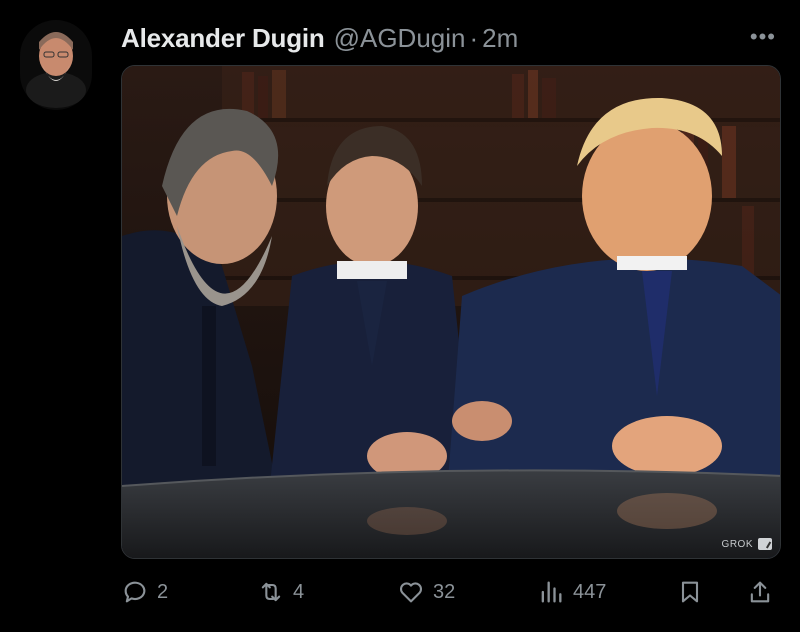 This screenshot has height=632, width=800. Describe the element at coordinates (551, 592) in the screenshot. I see `views-icon` at that location.